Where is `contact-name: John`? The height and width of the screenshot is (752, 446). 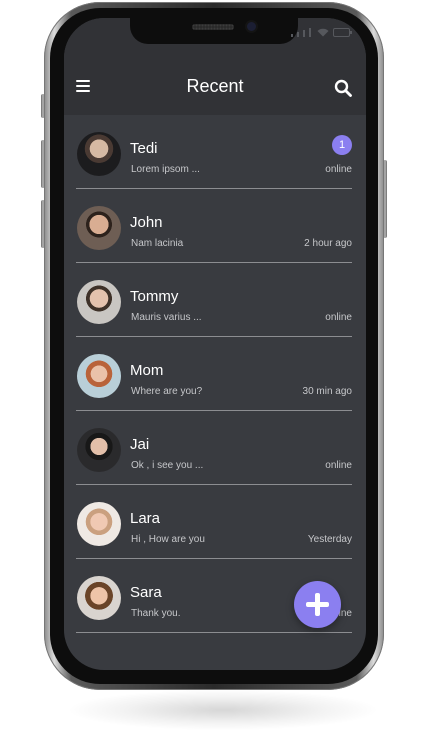 contact-name: John is located at coordinates (146, 222).